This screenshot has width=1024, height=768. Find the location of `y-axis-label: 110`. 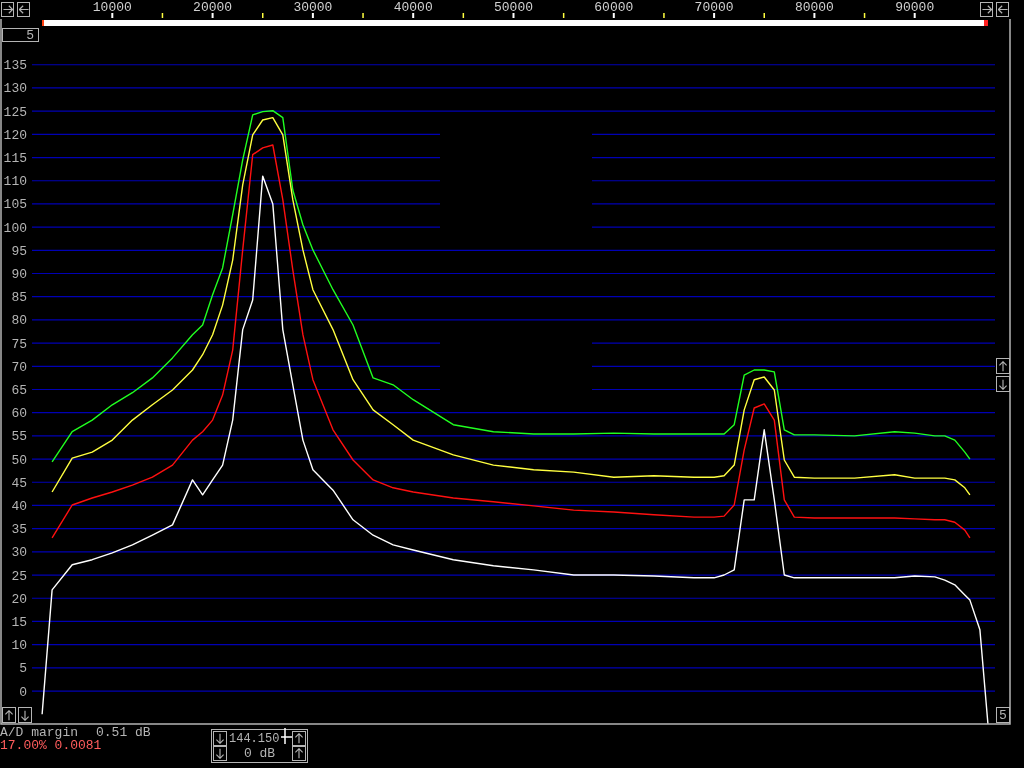

y-axis-label: 110 is located at coordinates (15, 182).